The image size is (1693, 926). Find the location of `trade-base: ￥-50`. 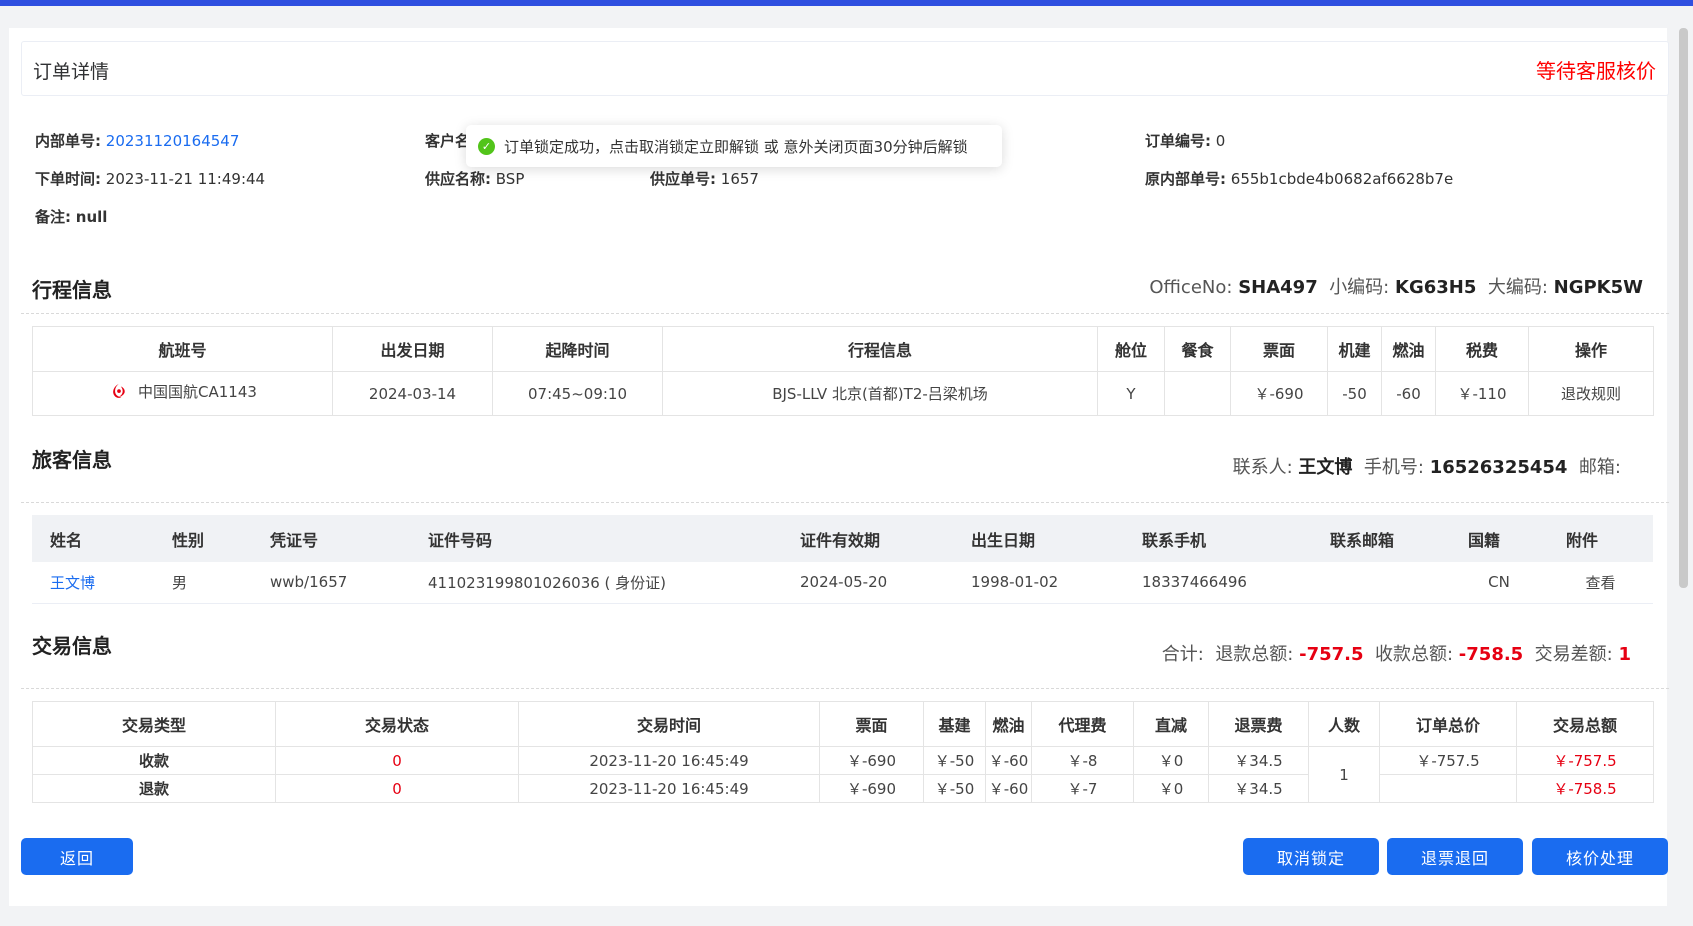

trade-base: ￥-50 is located at coordinates (954, 788).